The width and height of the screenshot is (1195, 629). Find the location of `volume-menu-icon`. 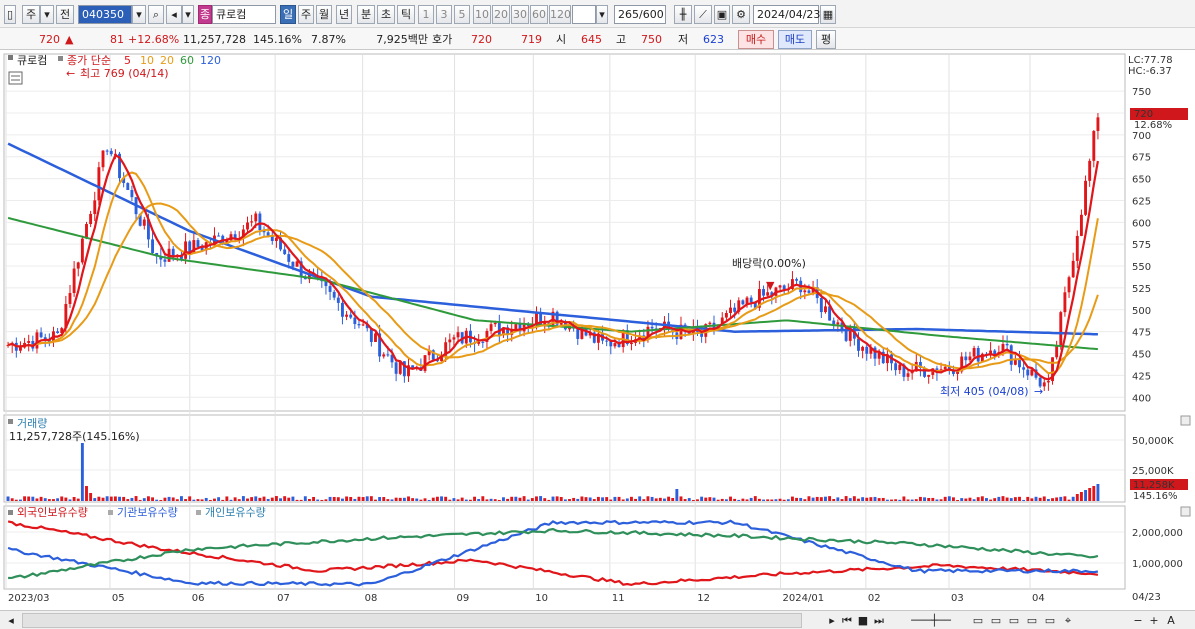

volume-menu-icon is located at coordinates (10, 421).